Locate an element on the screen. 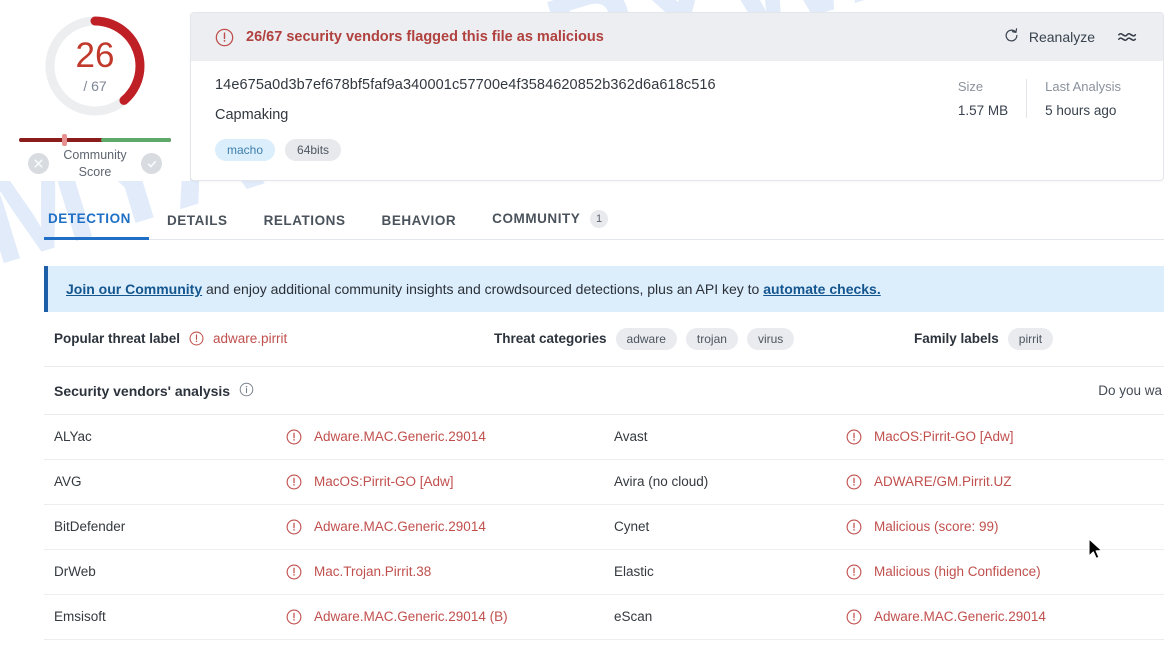  file-tag-macho: macho is located at coordinates (245, 150).